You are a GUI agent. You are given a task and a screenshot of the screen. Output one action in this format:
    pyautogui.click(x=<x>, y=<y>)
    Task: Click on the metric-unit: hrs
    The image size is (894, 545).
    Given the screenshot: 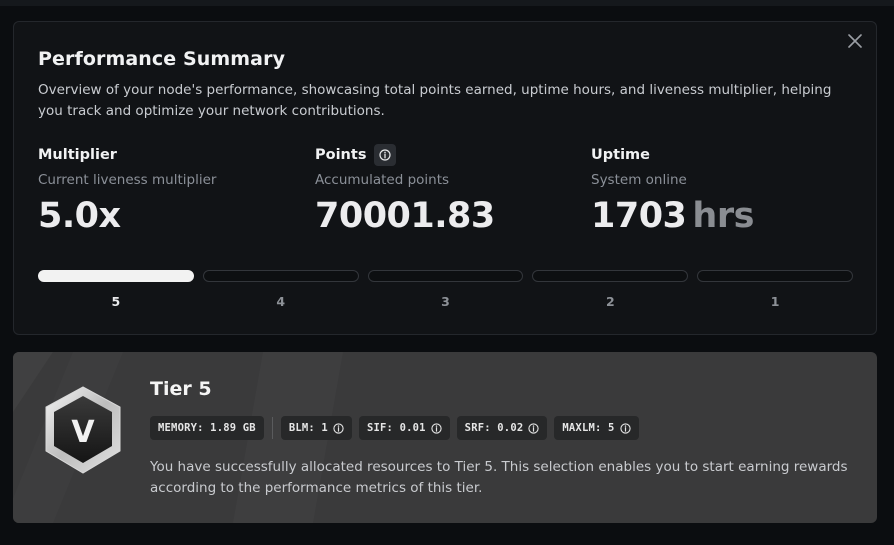 What is the action you would take?
    pyautogui.click(x=723, y=216)
    